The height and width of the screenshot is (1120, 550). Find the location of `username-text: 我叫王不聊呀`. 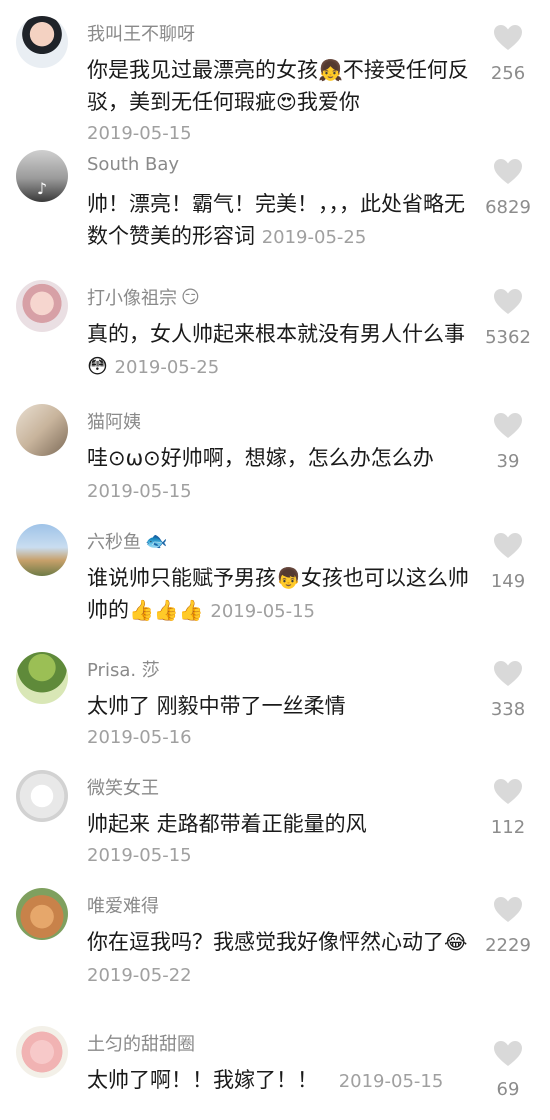

username-text: 我叫王不聊呀 is located at coordinates (141, 34).